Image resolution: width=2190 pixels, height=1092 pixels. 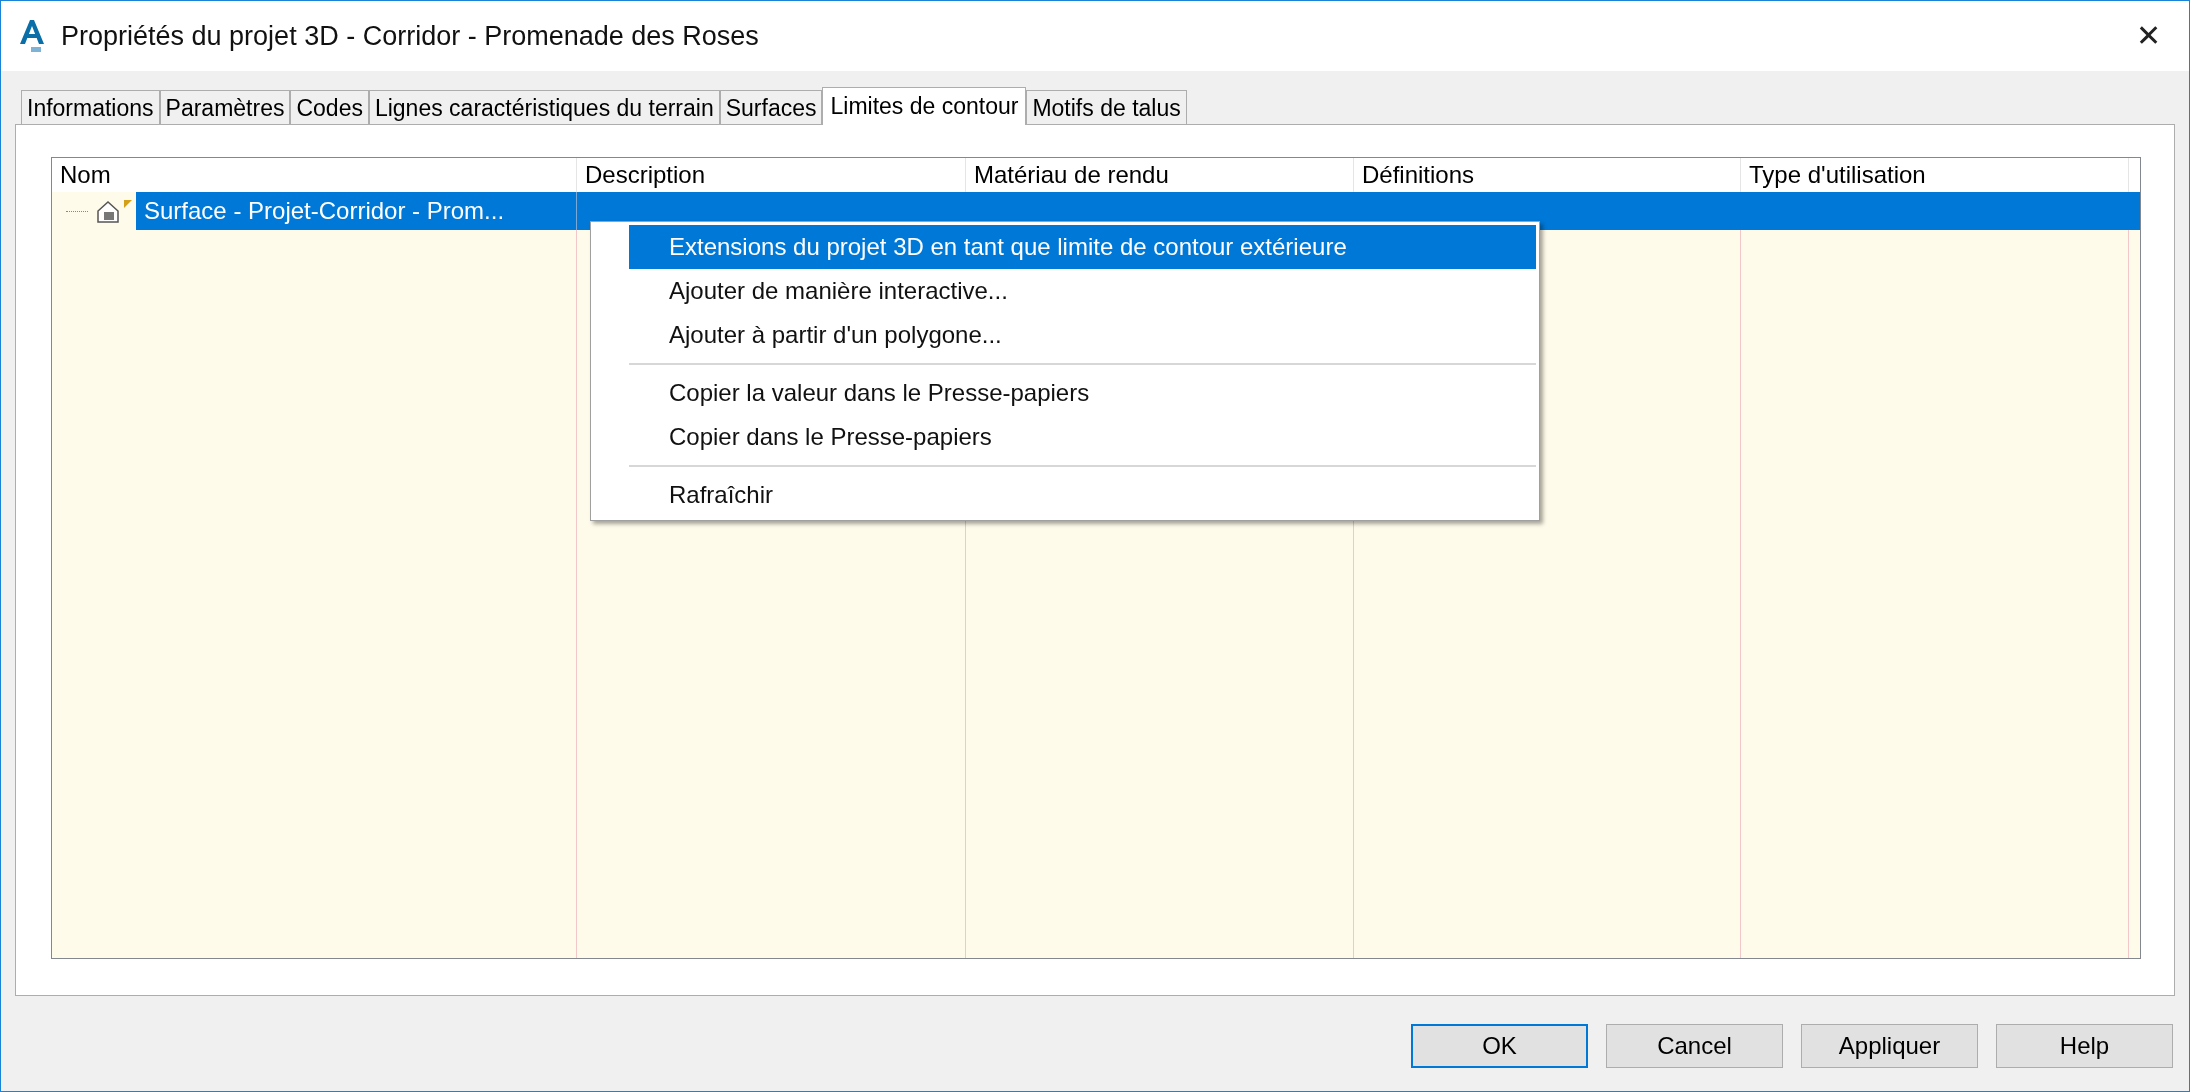 I want to click on tab: Surfaces, so click(x=771, y=107).